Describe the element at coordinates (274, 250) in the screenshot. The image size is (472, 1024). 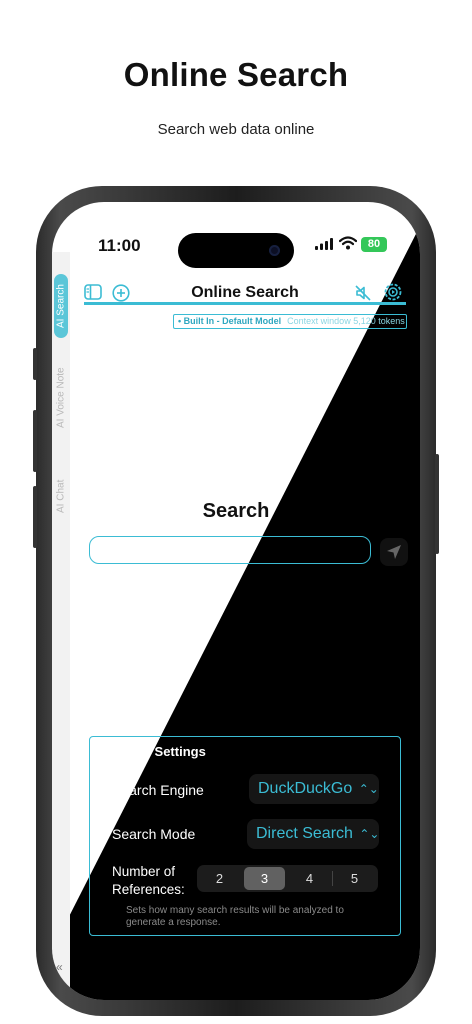
I see `camera-icon` at that location.